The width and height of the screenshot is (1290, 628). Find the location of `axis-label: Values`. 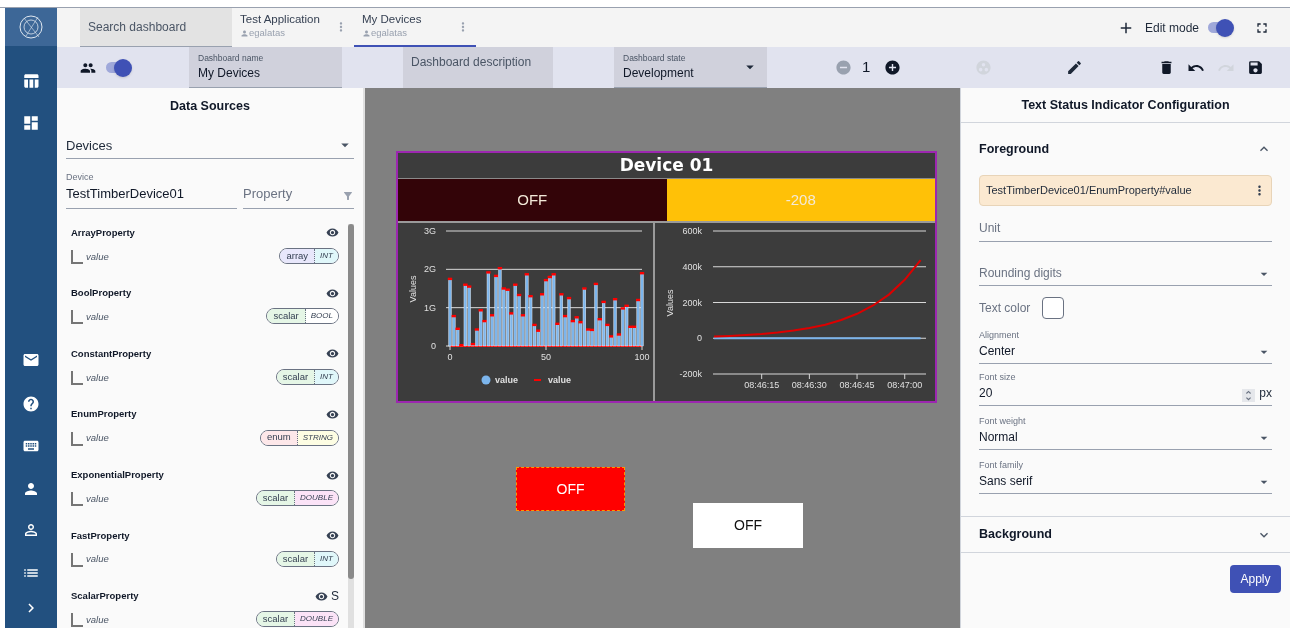

axis-label: Values is located at coordinates (413, 289).